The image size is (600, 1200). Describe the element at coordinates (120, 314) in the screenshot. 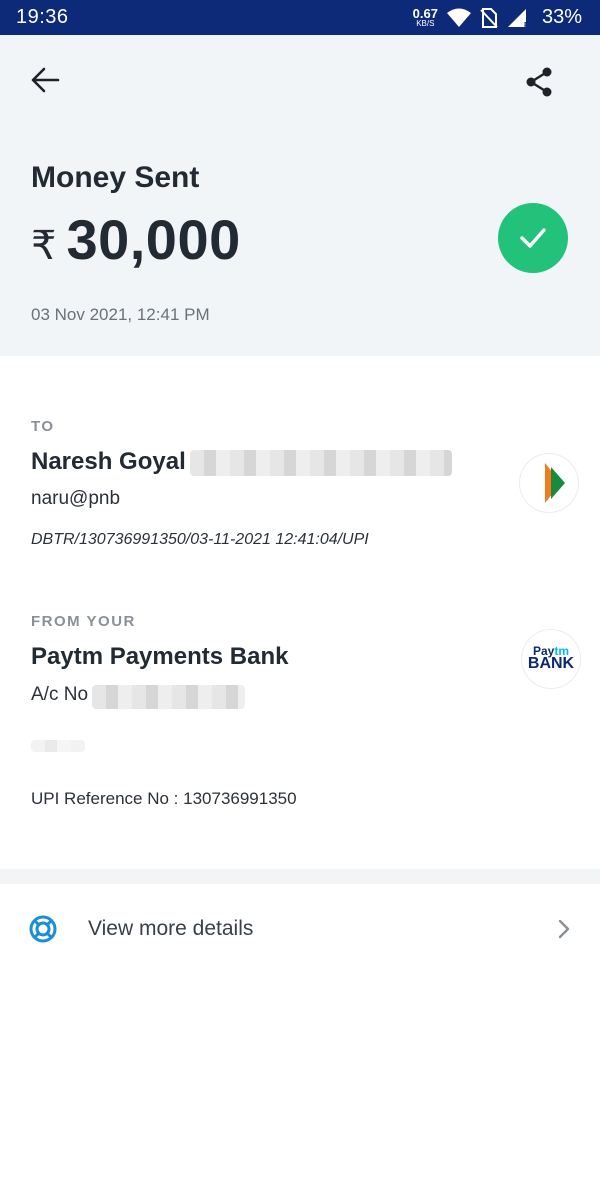

I see `transaction-datetime: 03 Nov 2021, 12:41 PM` at that location.